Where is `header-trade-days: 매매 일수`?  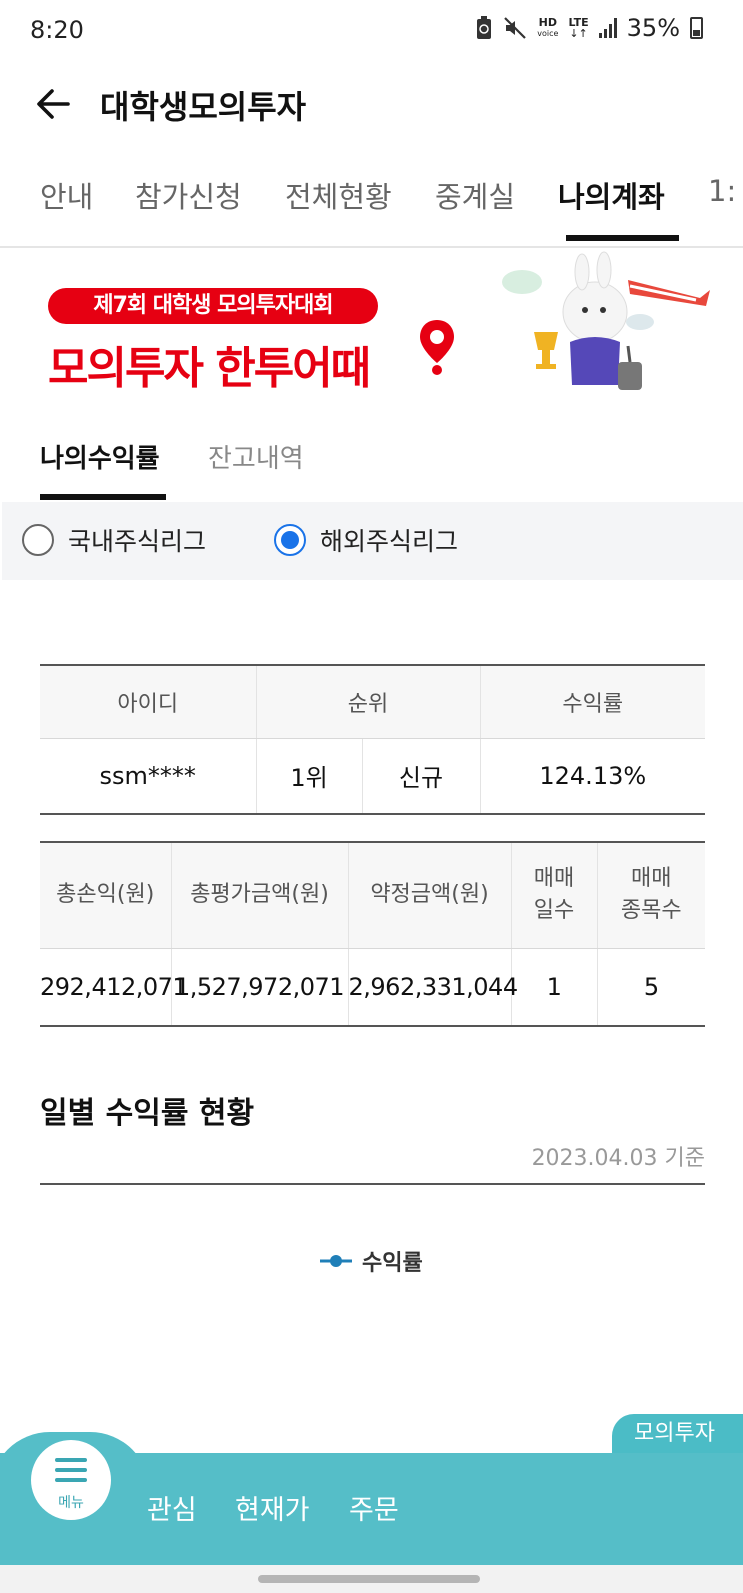
header-trade-days: 매매 일수 is located at coordinates (554, 895).